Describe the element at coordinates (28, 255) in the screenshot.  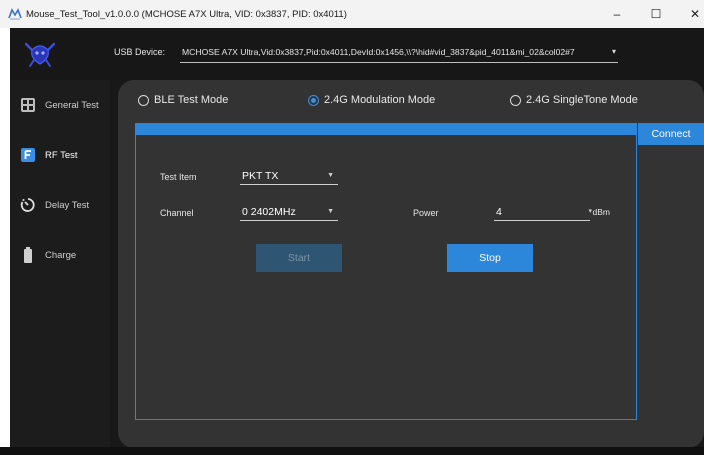
I see `battery-icon` at that location.